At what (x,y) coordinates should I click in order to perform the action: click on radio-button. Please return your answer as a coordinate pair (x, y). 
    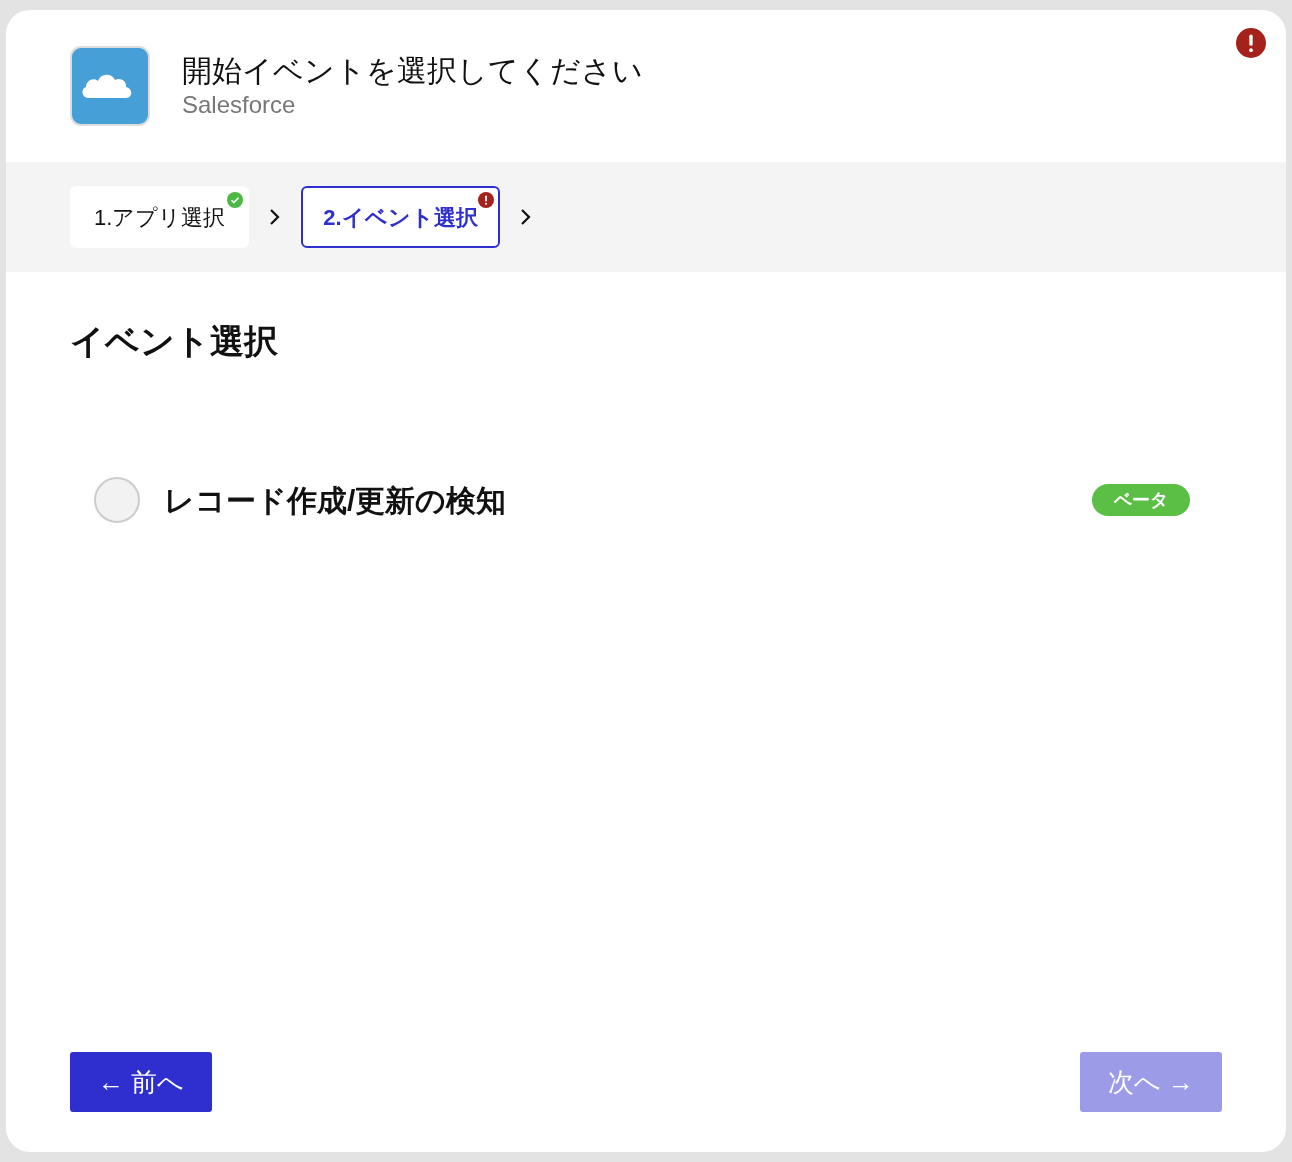
    Looking at the image, I should click on (117, 500).